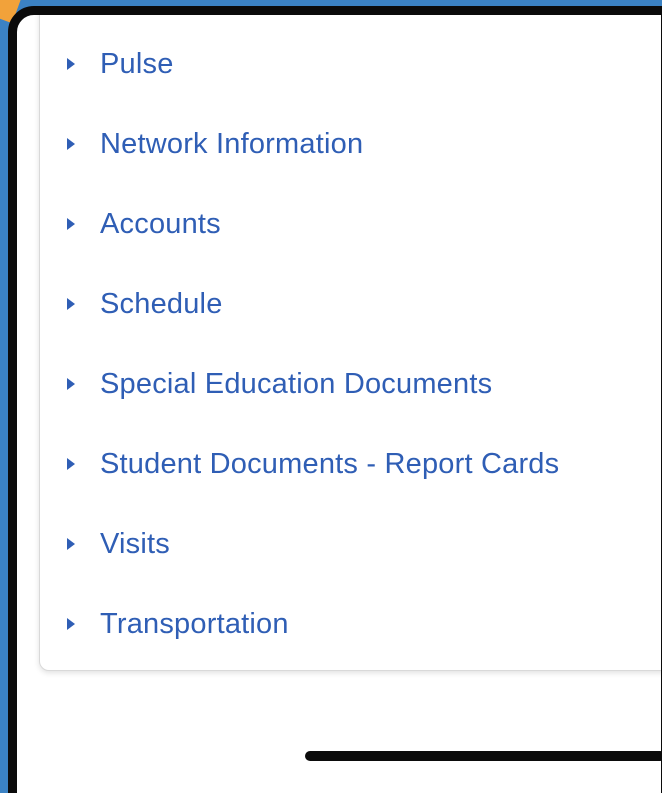 This screenshot has height=793, width=662. I want to click on menu-item-accounts: Accounts, so click(350, 224).